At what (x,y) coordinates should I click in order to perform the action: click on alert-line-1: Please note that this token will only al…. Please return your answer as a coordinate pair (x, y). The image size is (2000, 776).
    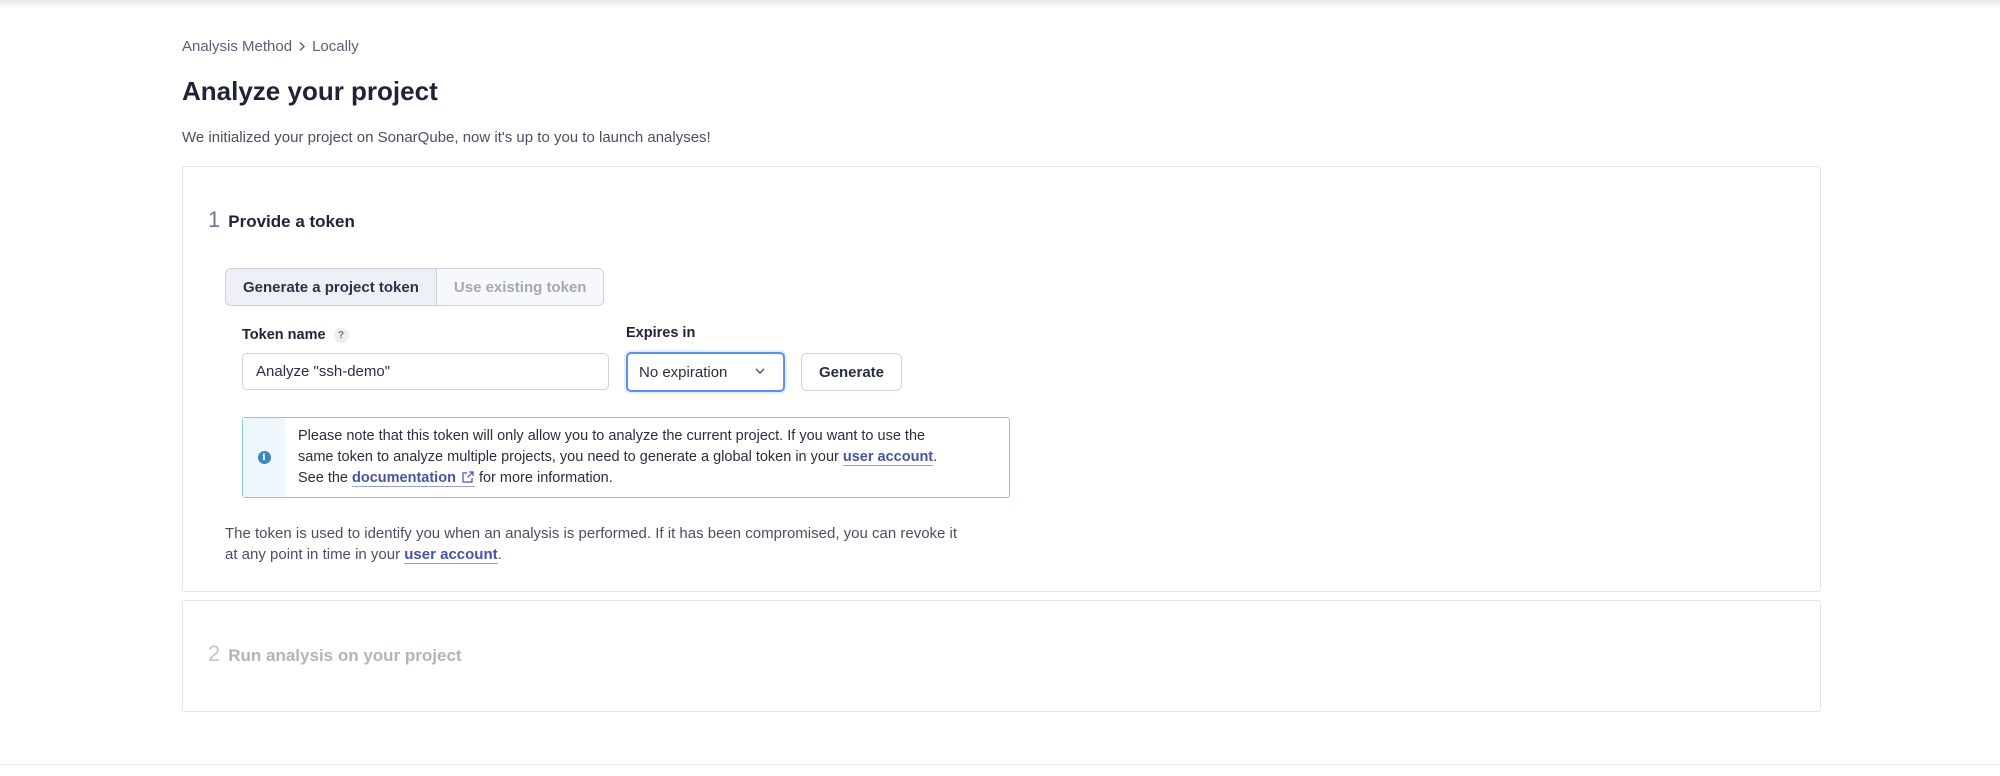
    Looking at the image, I should click on (612, 436).